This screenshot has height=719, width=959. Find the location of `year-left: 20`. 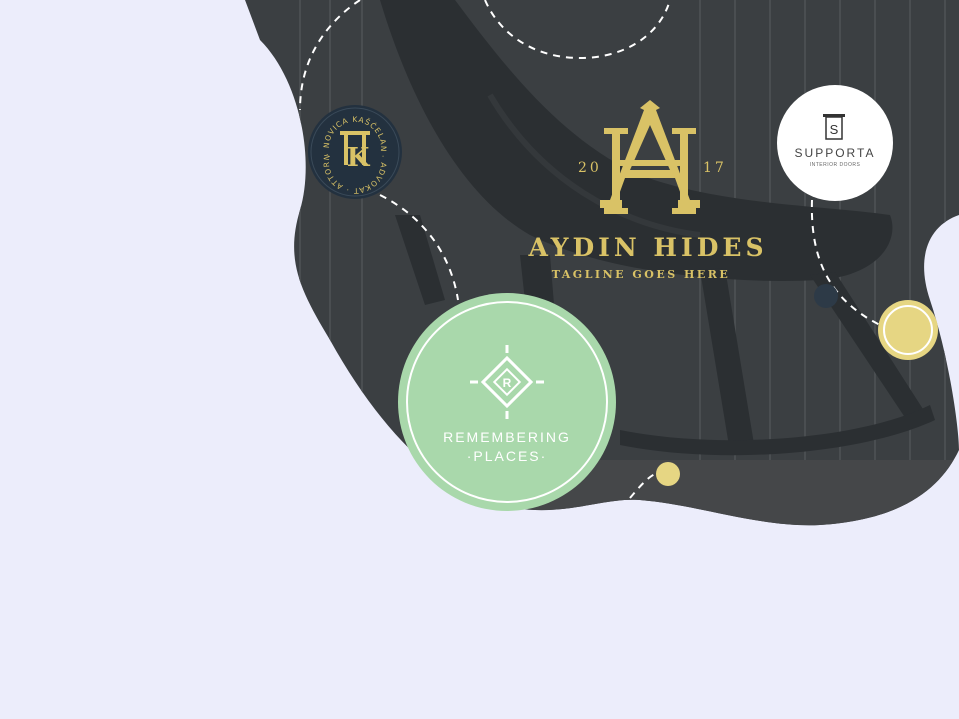

year-left: 20 is located at coordinates (590, 168).